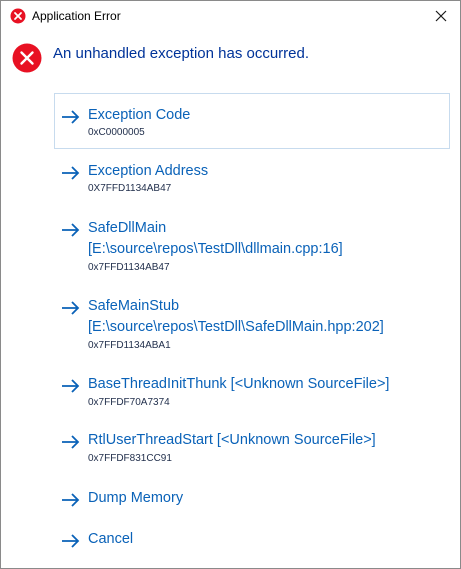 The image size is (461, 569). Describe the element at coordinates (76, 16) in the screenshot. I see `window-title: Application Error` at that location.